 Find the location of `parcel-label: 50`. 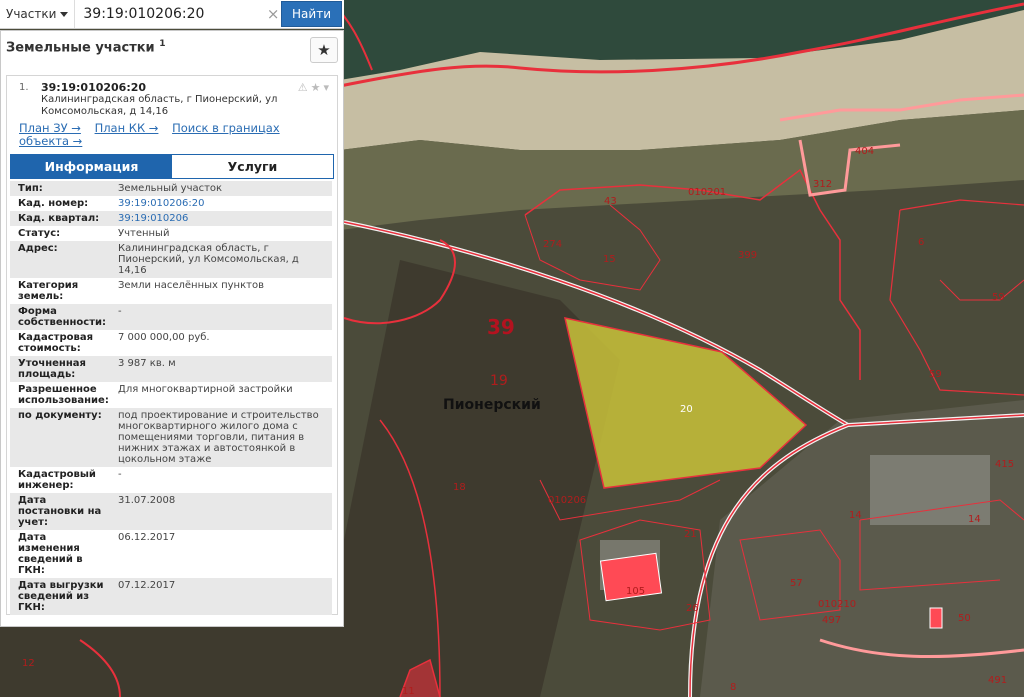

parcel-label: 50 is located at coordinates (964, 618).